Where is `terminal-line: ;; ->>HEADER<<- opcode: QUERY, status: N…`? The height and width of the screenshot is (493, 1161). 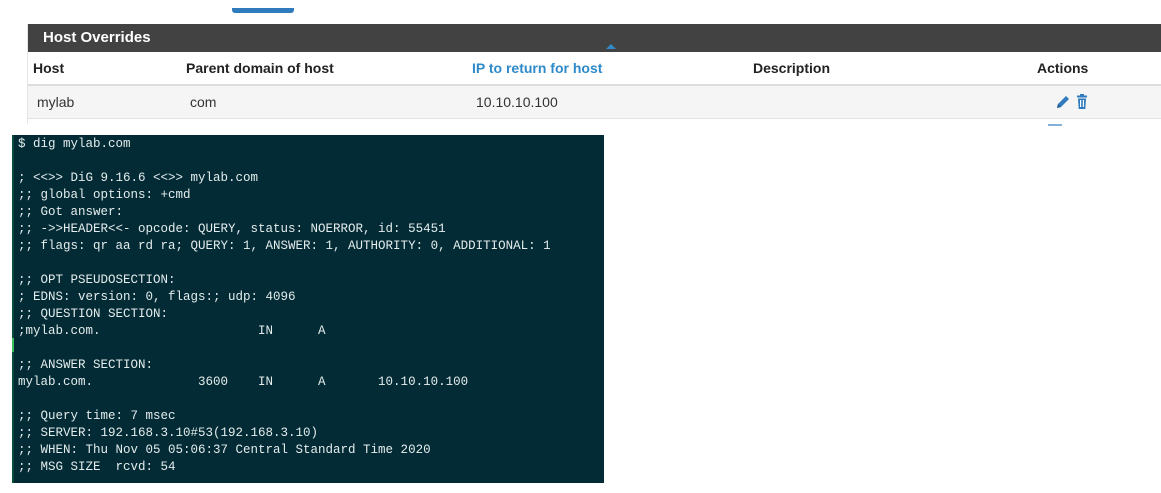
terminal-line: ;; ->>HEADER<<- opcode: QUERY, status: N… is located at coordinates (232, 229).